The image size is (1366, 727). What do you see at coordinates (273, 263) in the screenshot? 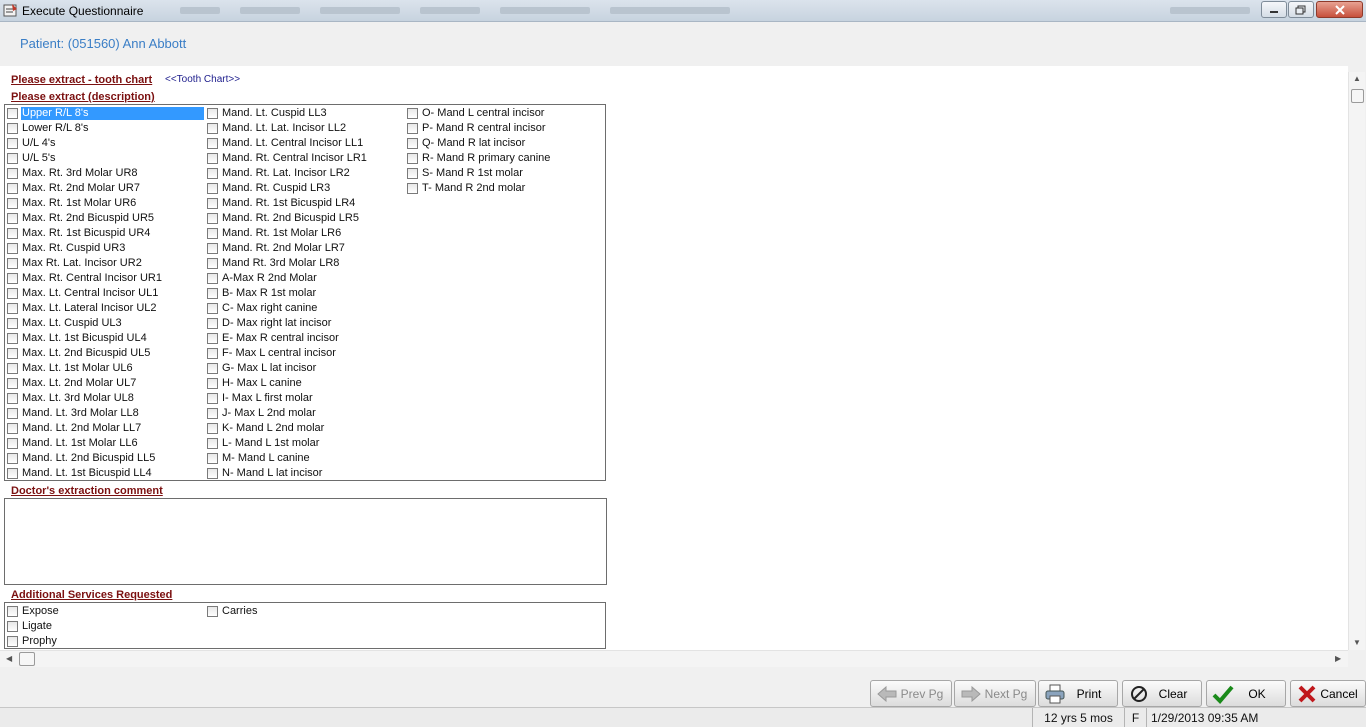
I see `extract-checkbox-item: Mand Rt. 3rd Molar LR8` at bounding box center [273, 263].